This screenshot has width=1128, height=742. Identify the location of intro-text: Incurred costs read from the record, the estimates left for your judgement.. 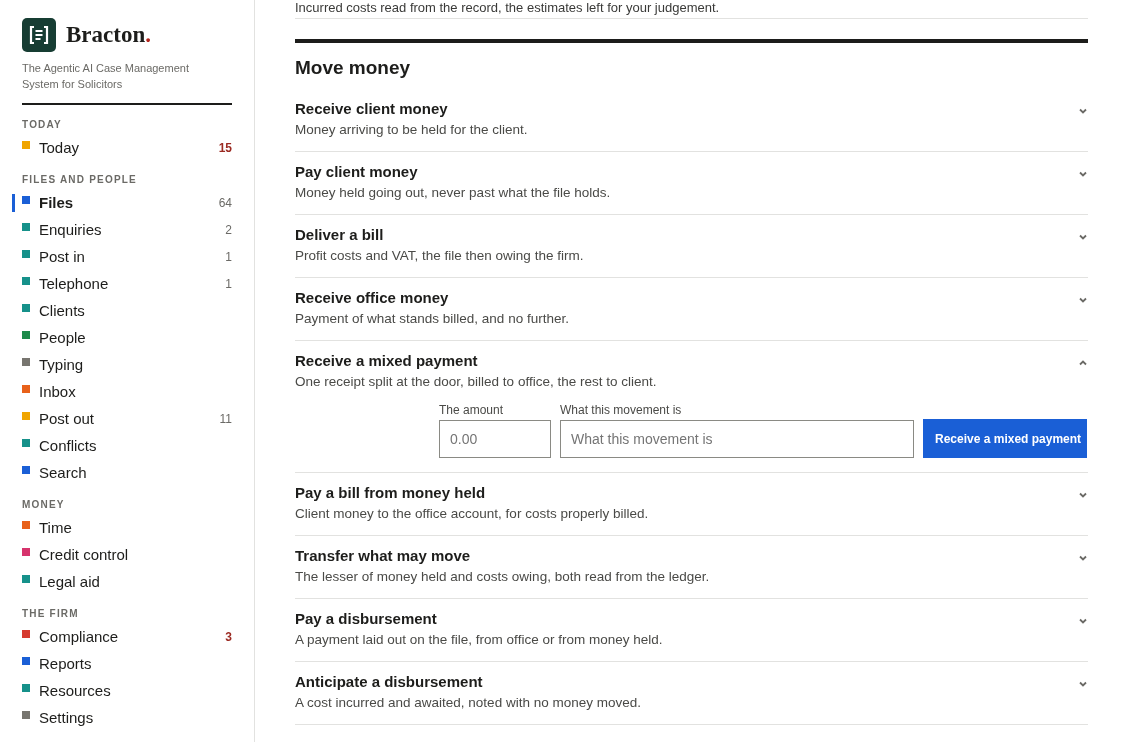
(691, 9).